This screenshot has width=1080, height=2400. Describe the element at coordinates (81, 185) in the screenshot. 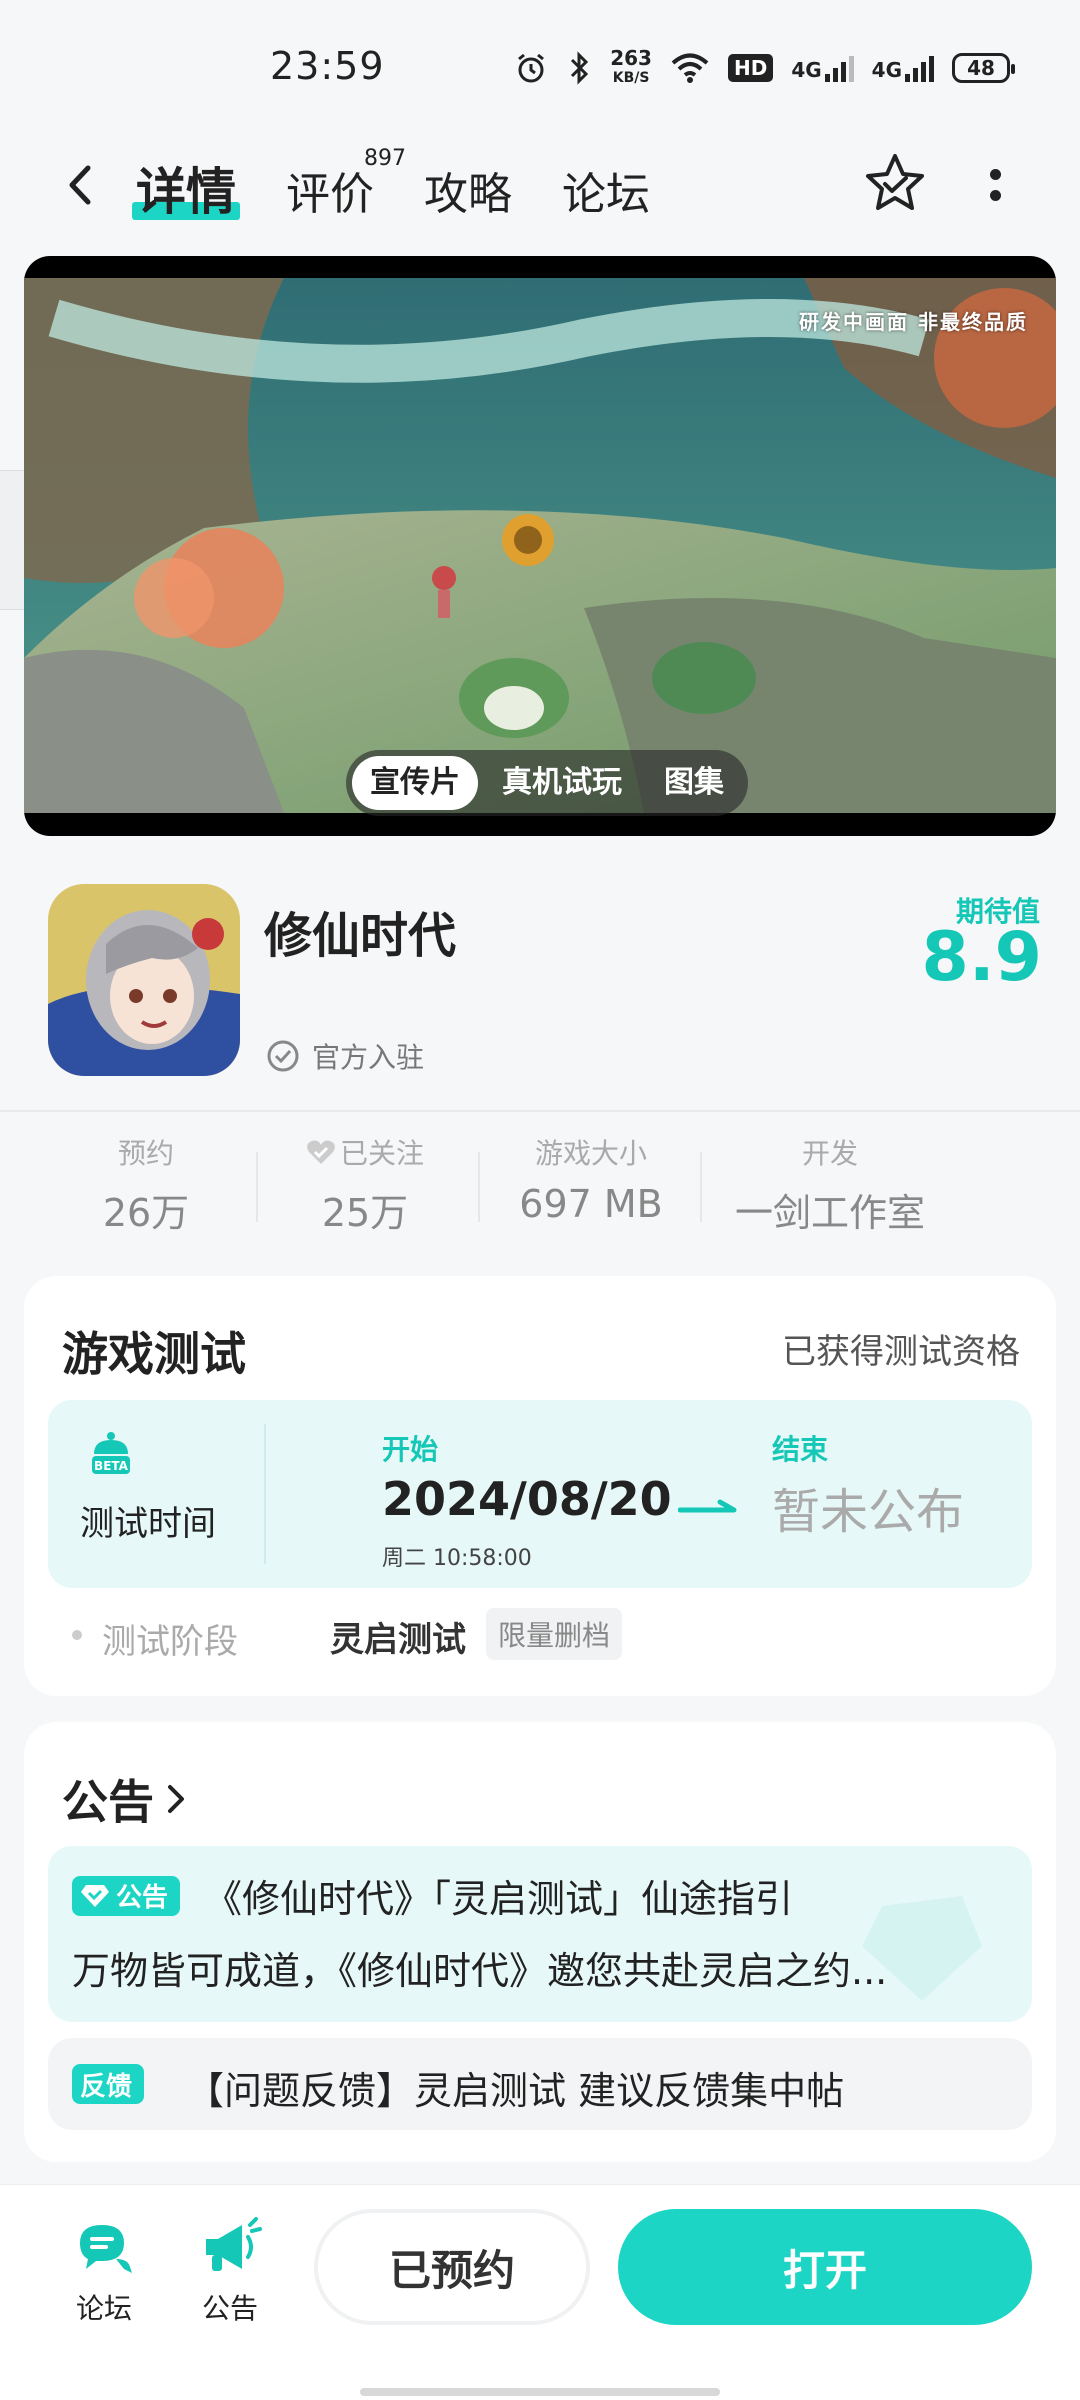

I see `back-icon` at that location.